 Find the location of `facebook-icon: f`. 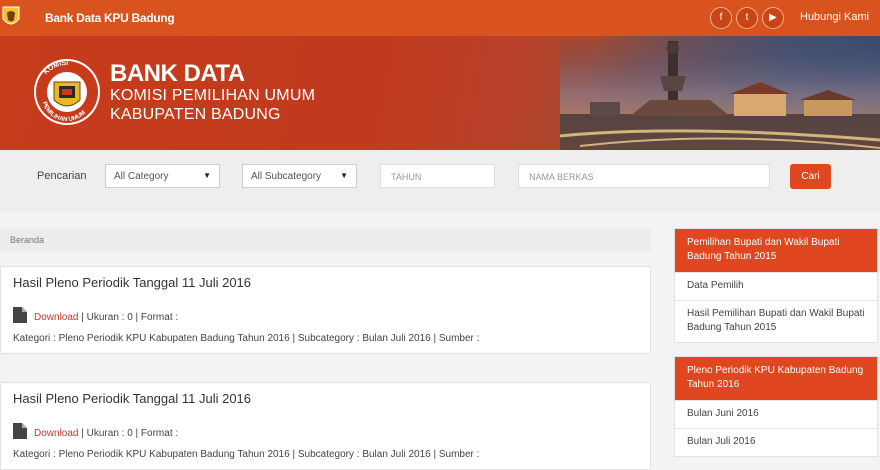

facebook-icon: f is located at coordinates (721, 18).